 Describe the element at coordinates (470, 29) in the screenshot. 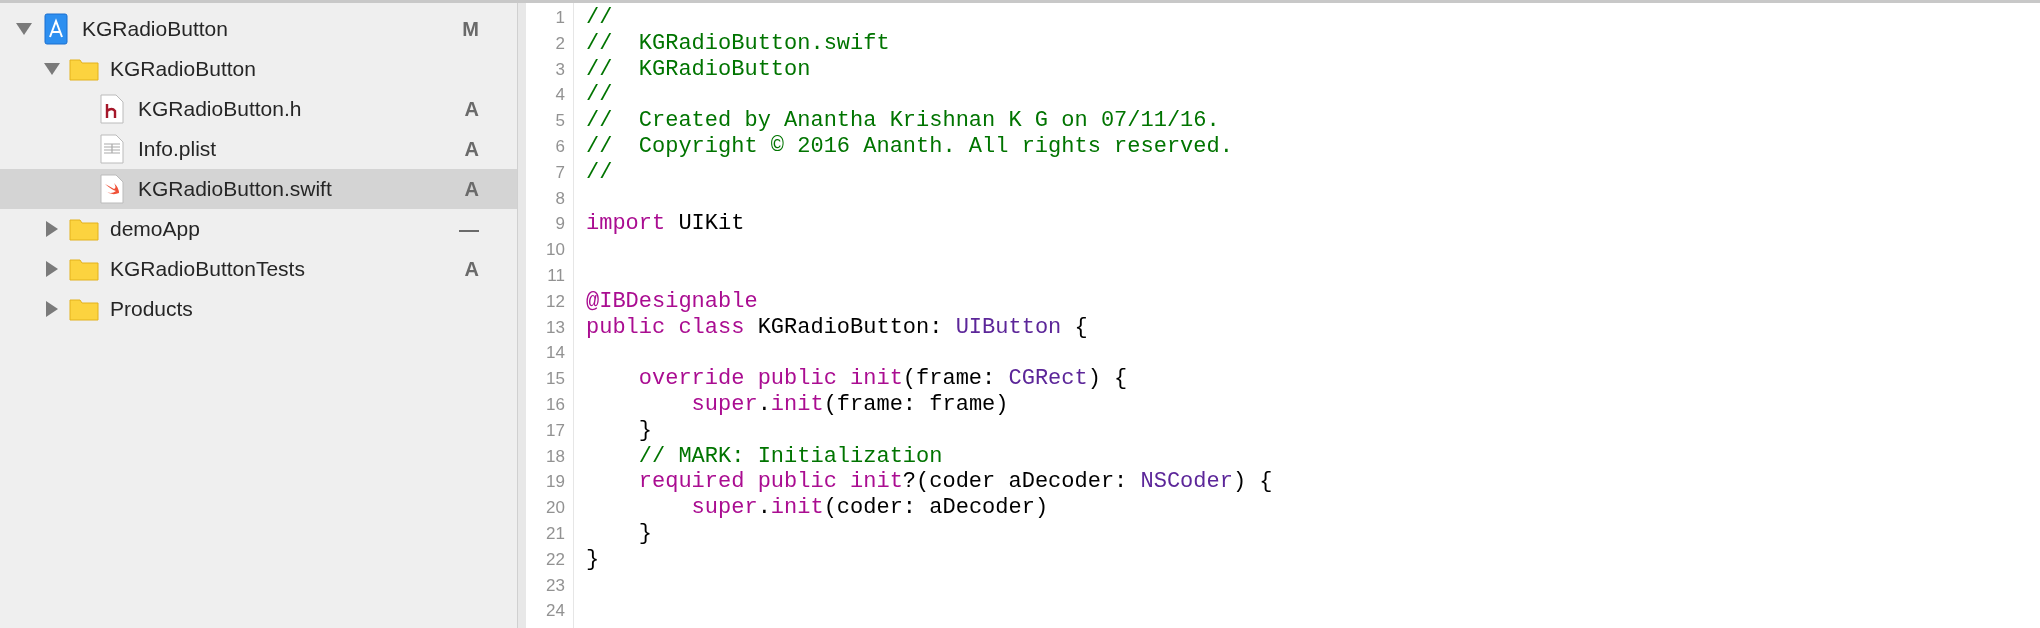

I see `source-control-status: M` at that location.